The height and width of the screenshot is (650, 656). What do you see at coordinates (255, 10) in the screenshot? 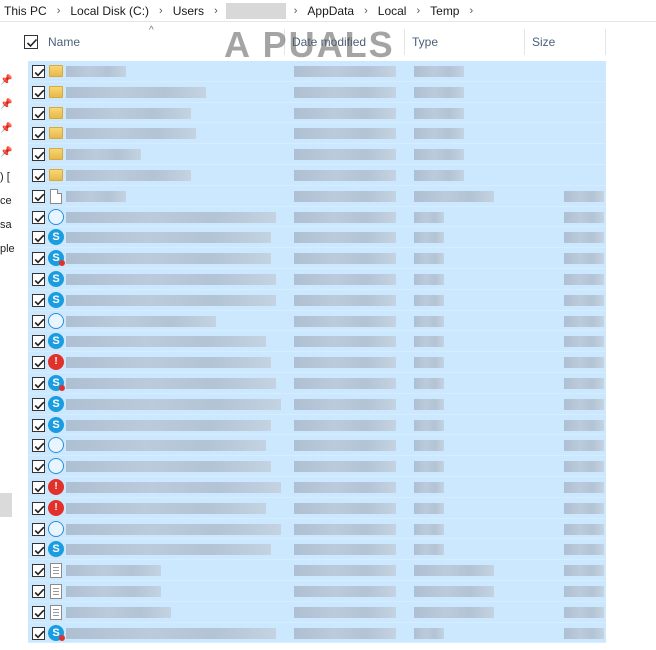
I see `breadcrumb-redacted-user` at bounding box center [255, 10].